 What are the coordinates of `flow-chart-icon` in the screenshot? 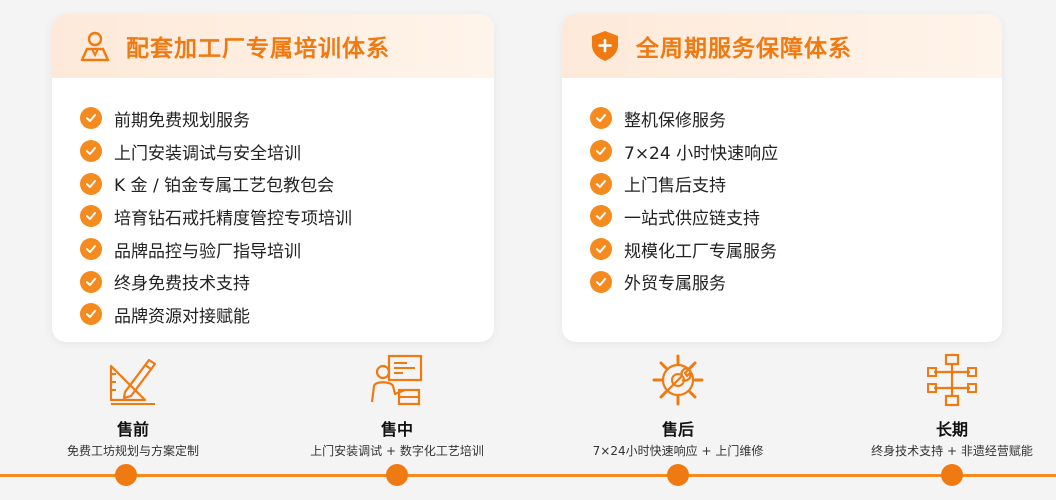 It's located at (952, 380).